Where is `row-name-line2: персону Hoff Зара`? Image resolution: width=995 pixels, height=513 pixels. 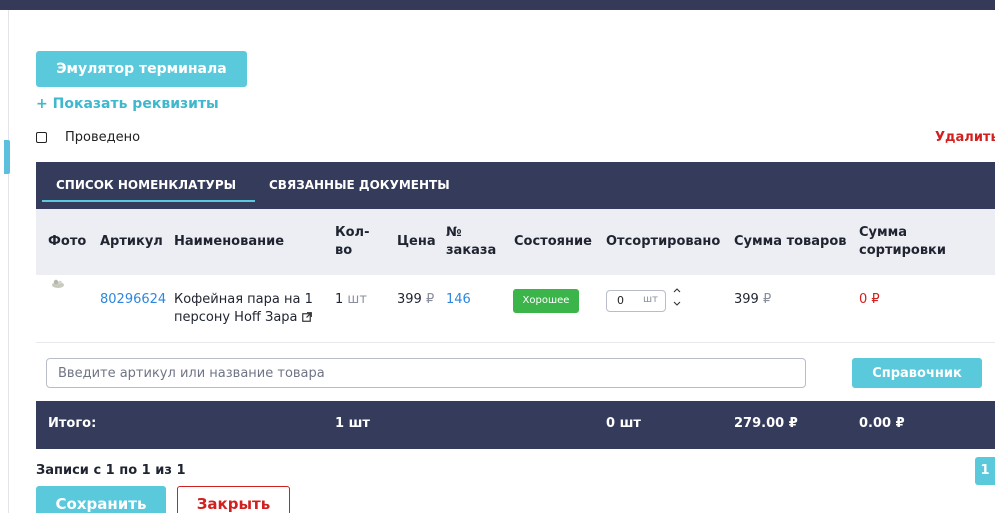 row-name-line2: персону Hoff Зара is located at coordinates (249, 318).